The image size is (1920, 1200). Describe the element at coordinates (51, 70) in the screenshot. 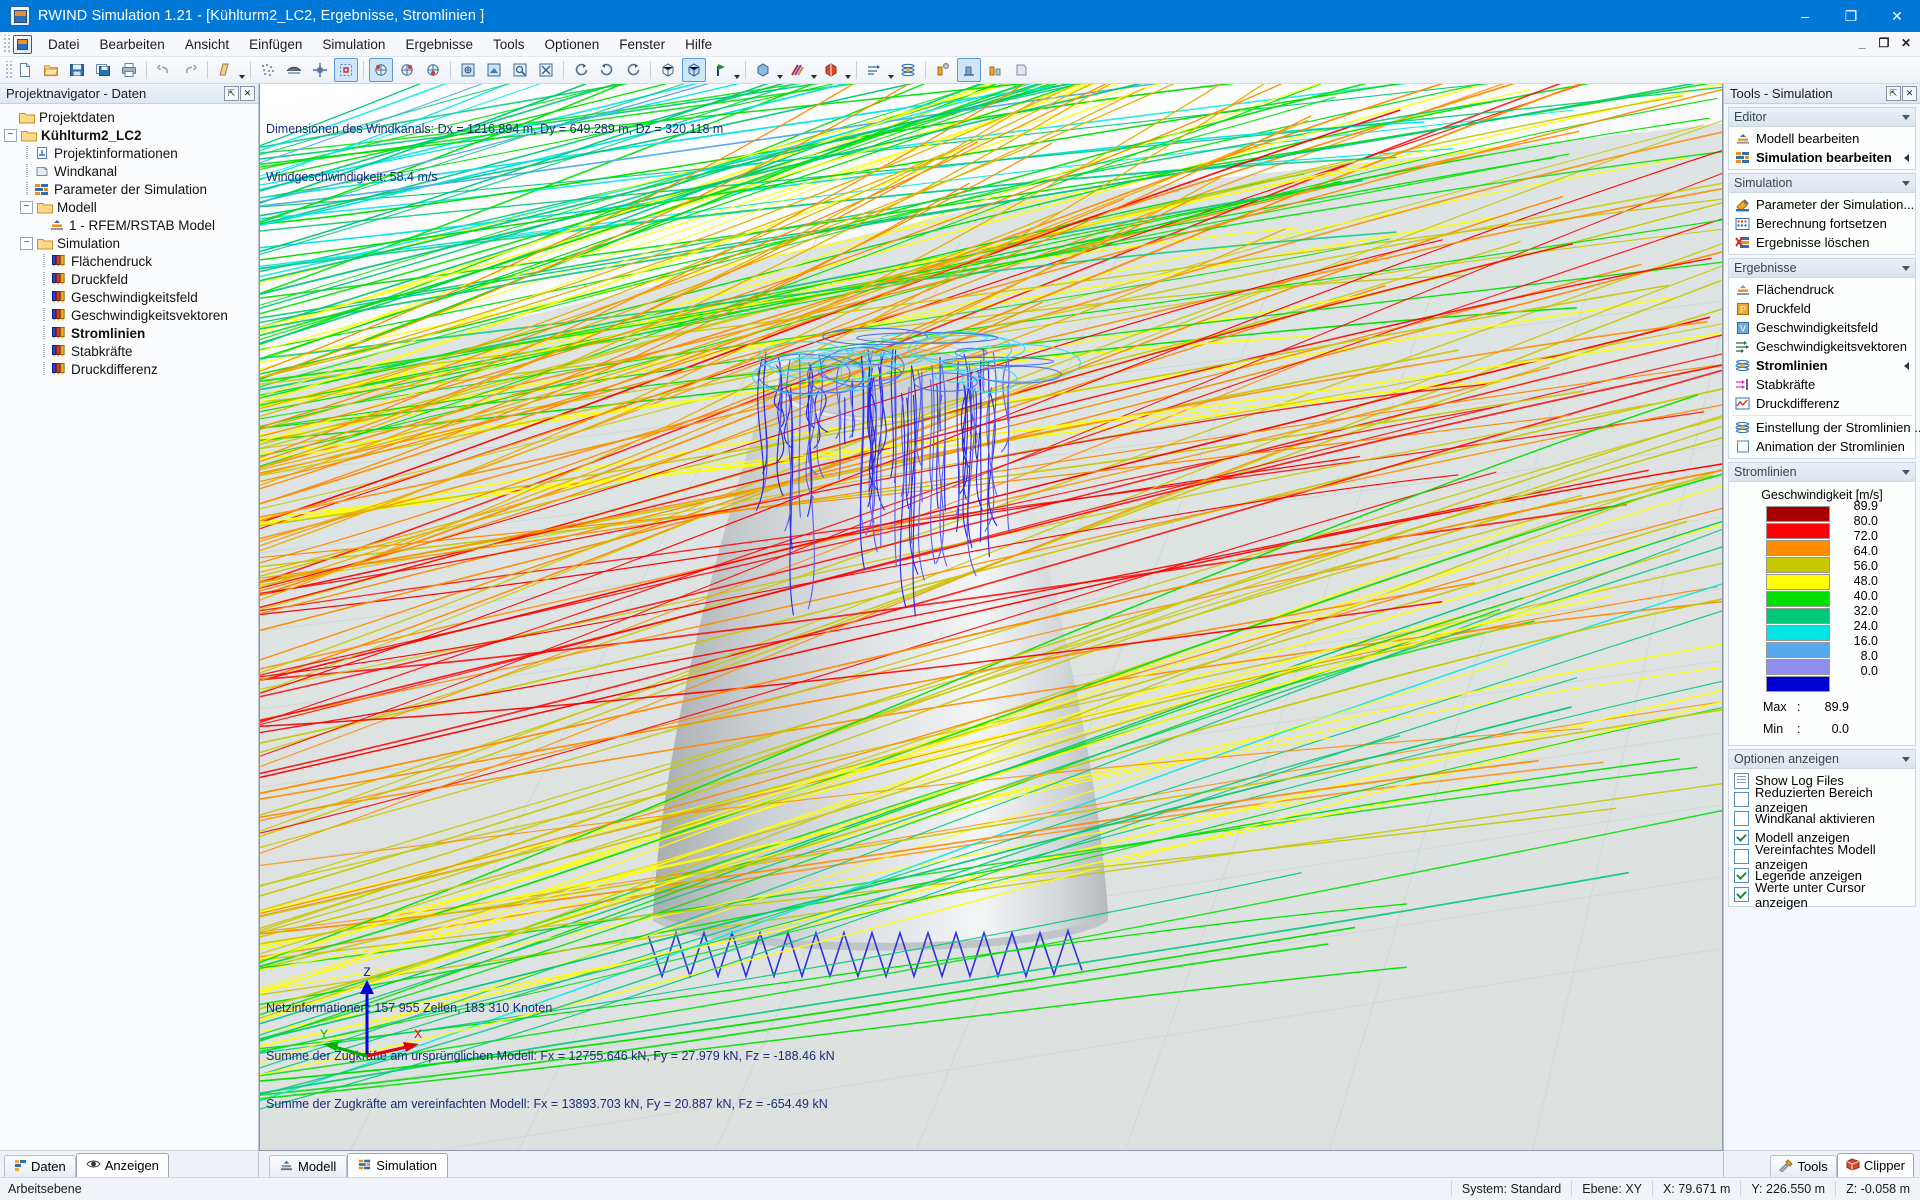

I see `open-folder-icon` at that location.